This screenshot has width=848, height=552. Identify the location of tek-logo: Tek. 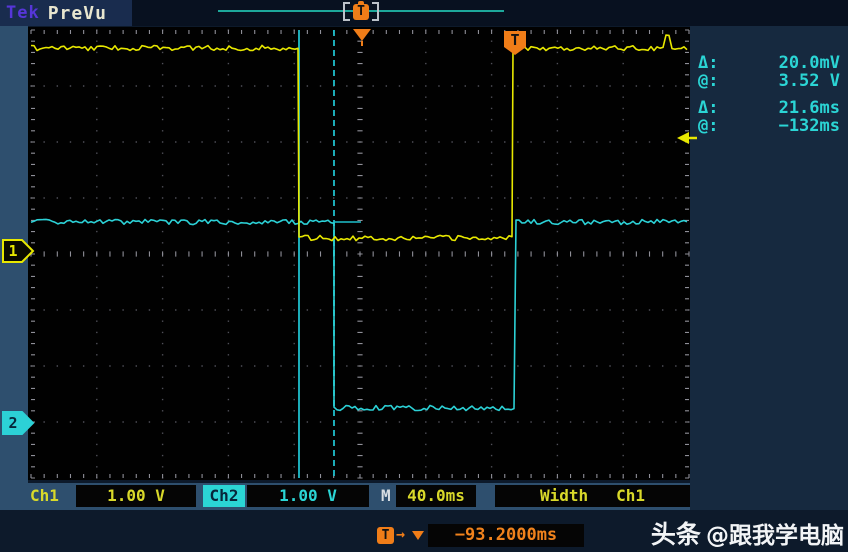
(23, 13).